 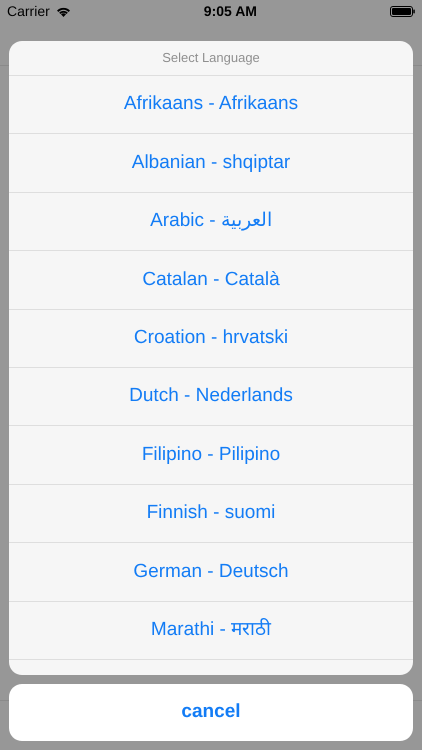 What do you see at coordinates (211, 105) in the screenshot?
I see `language-option: Afrikaans - Afrikaans` at bounding box center [211, 105].